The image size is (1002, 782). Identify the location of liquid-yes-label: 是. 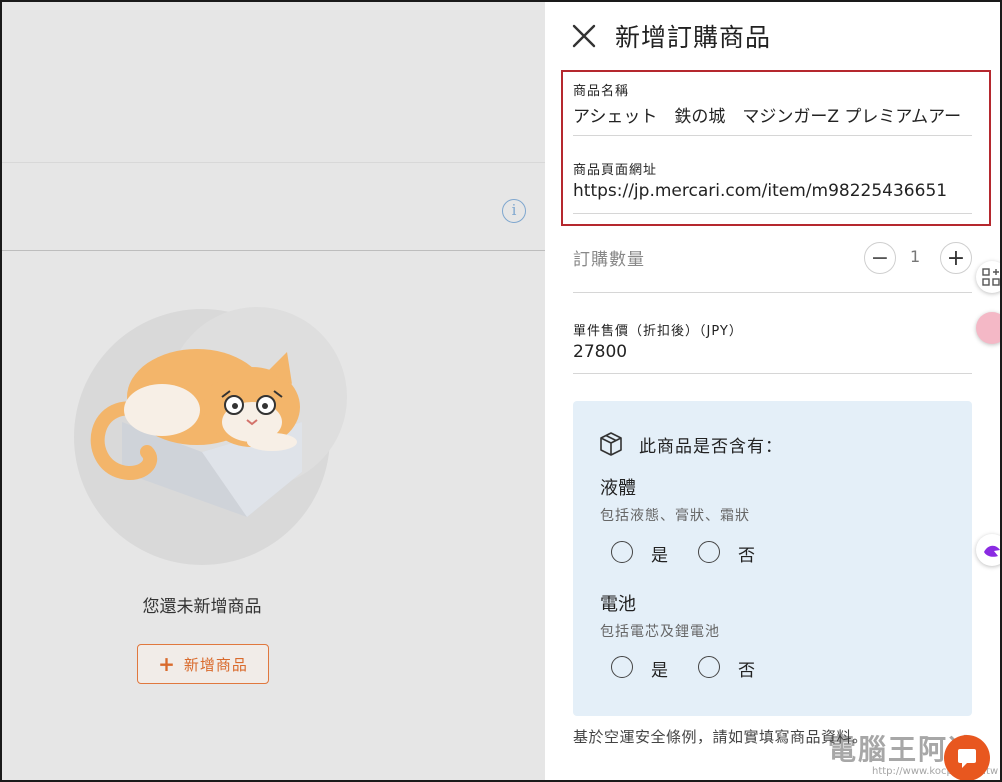
(659, 556).